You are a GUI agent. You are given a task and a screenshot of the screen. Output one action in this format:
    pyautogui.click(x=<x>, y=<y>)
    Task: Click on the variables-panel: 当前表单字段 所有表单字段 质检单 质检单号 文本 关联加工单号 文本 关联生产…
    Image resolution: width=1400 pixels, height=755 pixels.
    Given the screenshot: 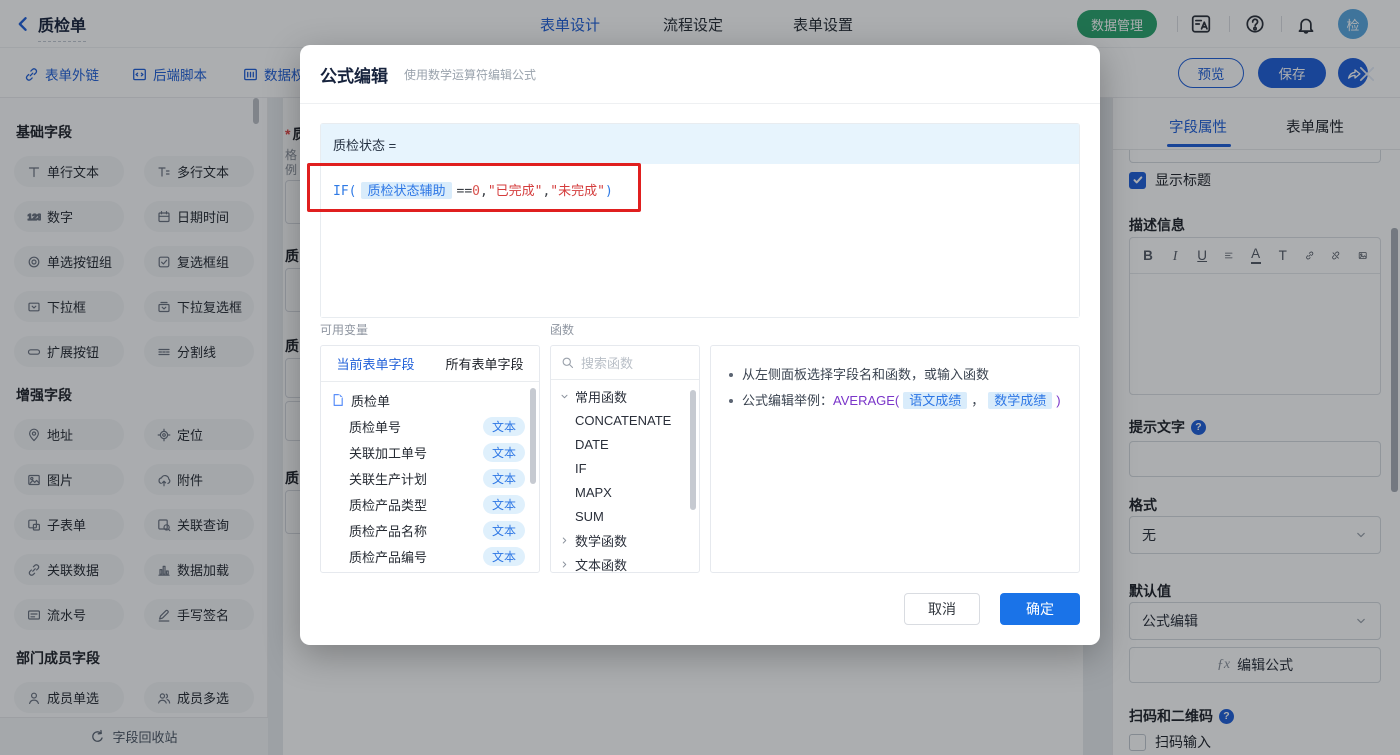 What is the action you would take?
    pyautogui.click(x=430, y=459)
    